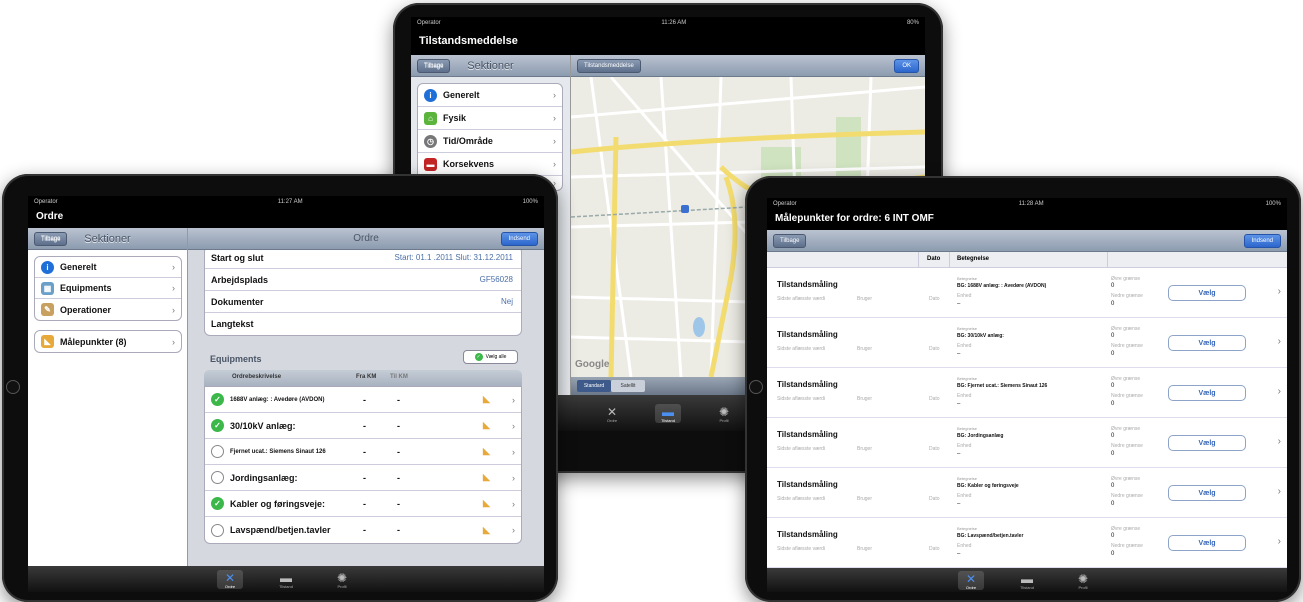 The width and height of the screenshot is (1303, 602). I want to click on section-fysik: ⌂ Fysik ›, so click(490, 118).